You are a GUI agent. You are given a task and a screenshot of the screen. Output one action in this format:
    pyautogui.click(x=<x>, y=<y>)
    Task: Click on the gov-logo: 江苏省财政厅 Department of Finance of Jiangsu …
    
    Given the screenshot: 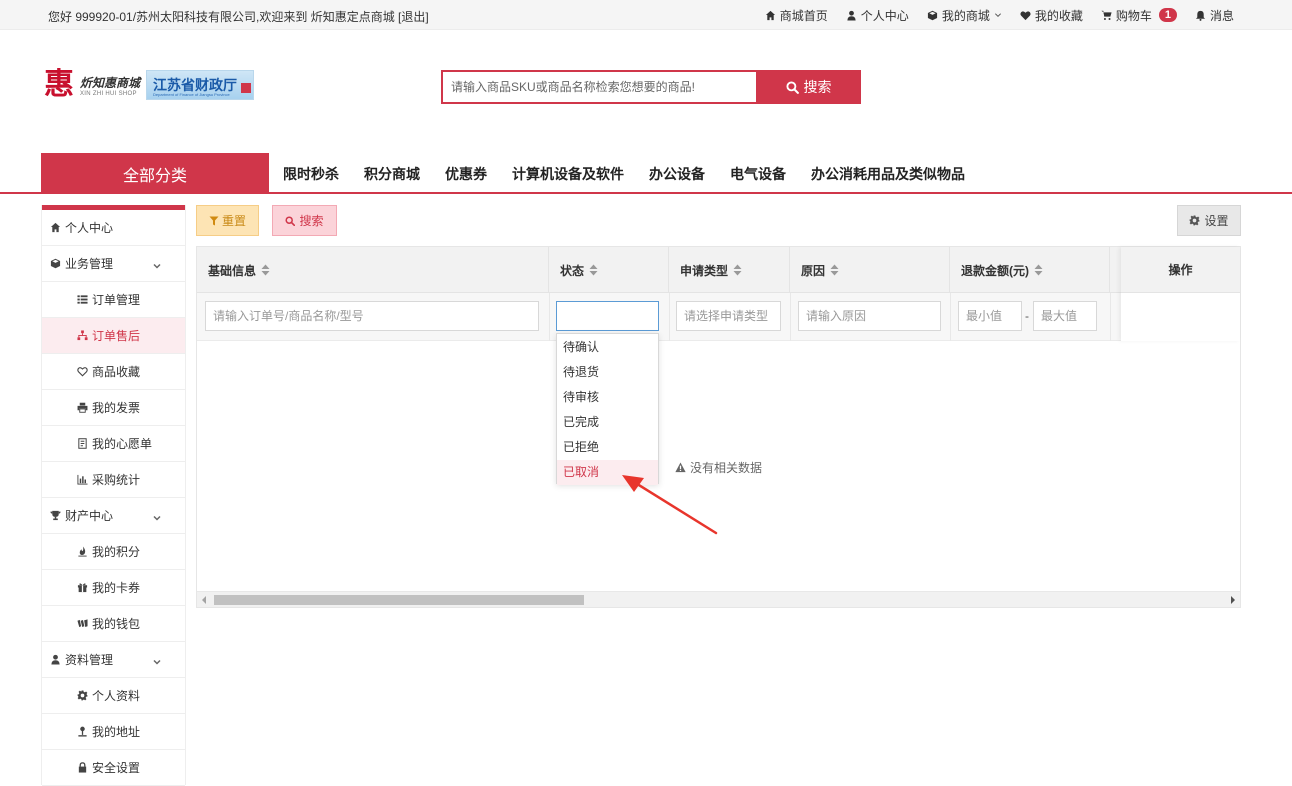 What is the action you would take?
    pyautogui.click(x=200, y=85)
    